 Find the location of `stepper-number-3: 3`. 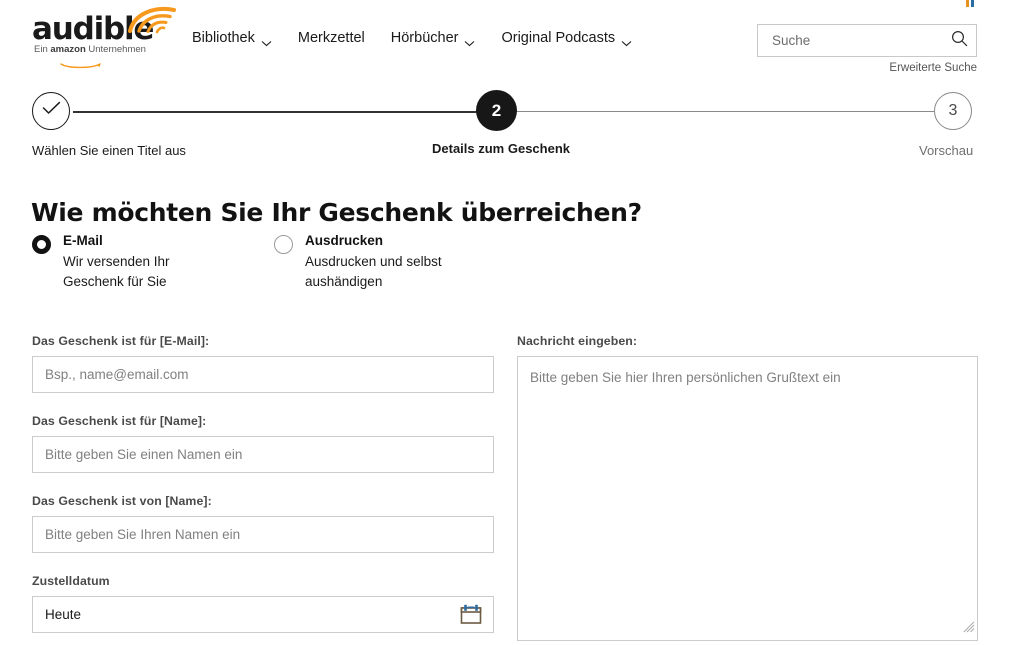

stepper-number-3: 3 is located at coordinates (953, 110).